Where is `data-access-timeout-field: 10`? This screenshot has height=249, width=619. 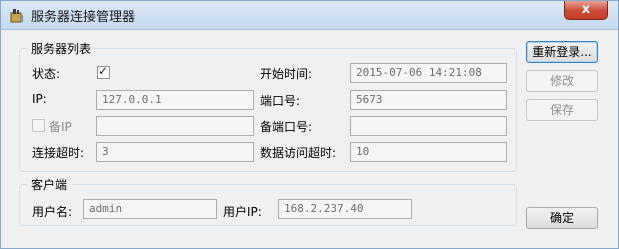
data-access-timeout-field: 10 is located at coordinates (428, 152).